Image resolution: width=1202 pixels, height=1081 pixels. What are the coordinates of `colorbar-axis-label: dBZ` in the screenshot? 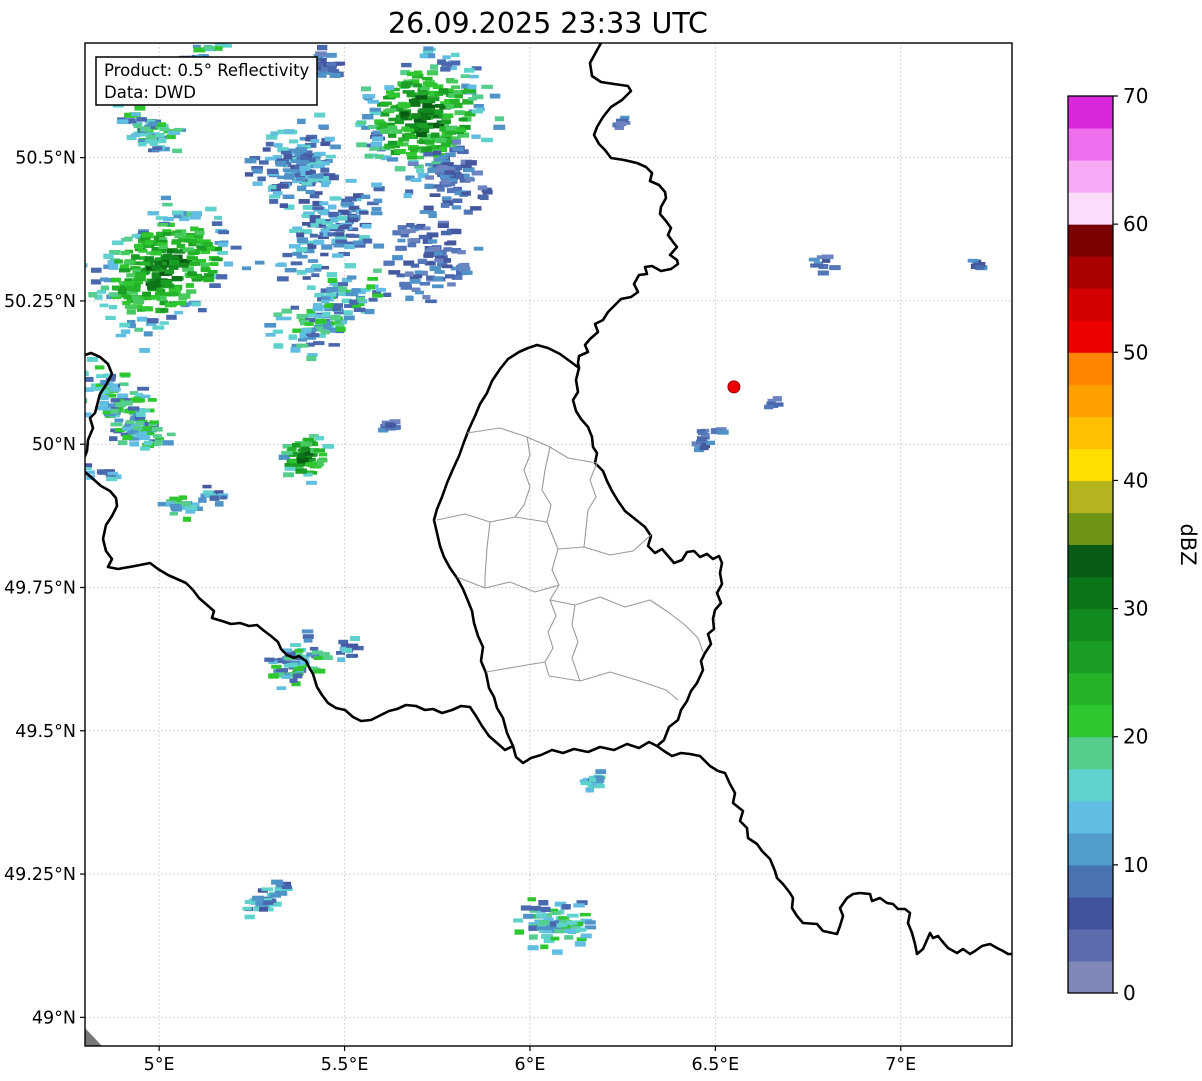 It's located at (1188, 544).